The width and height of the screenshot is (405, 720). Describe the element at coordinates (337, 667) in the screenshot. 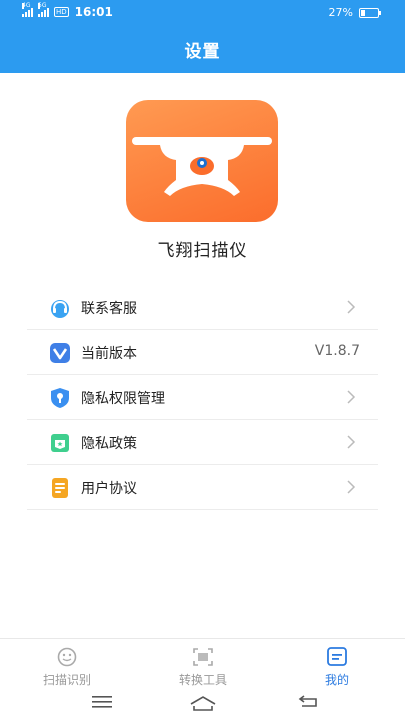

I see `tab-mine: 我的` at that location.